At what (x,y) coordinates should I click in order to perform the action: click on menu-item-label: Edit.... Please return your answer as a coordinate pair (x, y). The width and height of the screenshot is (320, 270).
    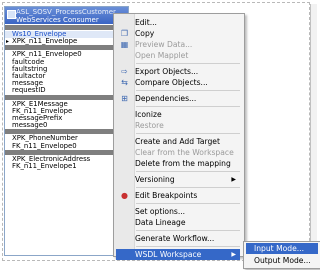
    Looking at the image, I should click on (146, 22).